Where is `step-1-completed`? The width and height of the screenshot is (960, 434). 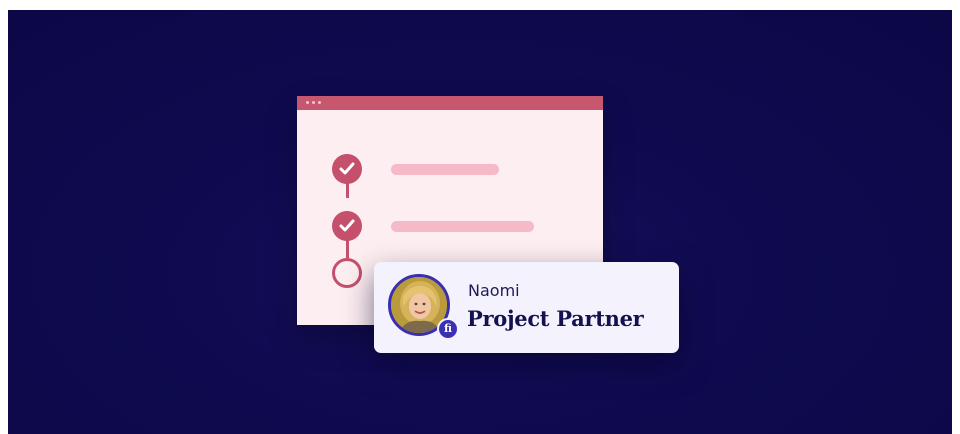
step-1-completed is located at coordinates (347, 169).